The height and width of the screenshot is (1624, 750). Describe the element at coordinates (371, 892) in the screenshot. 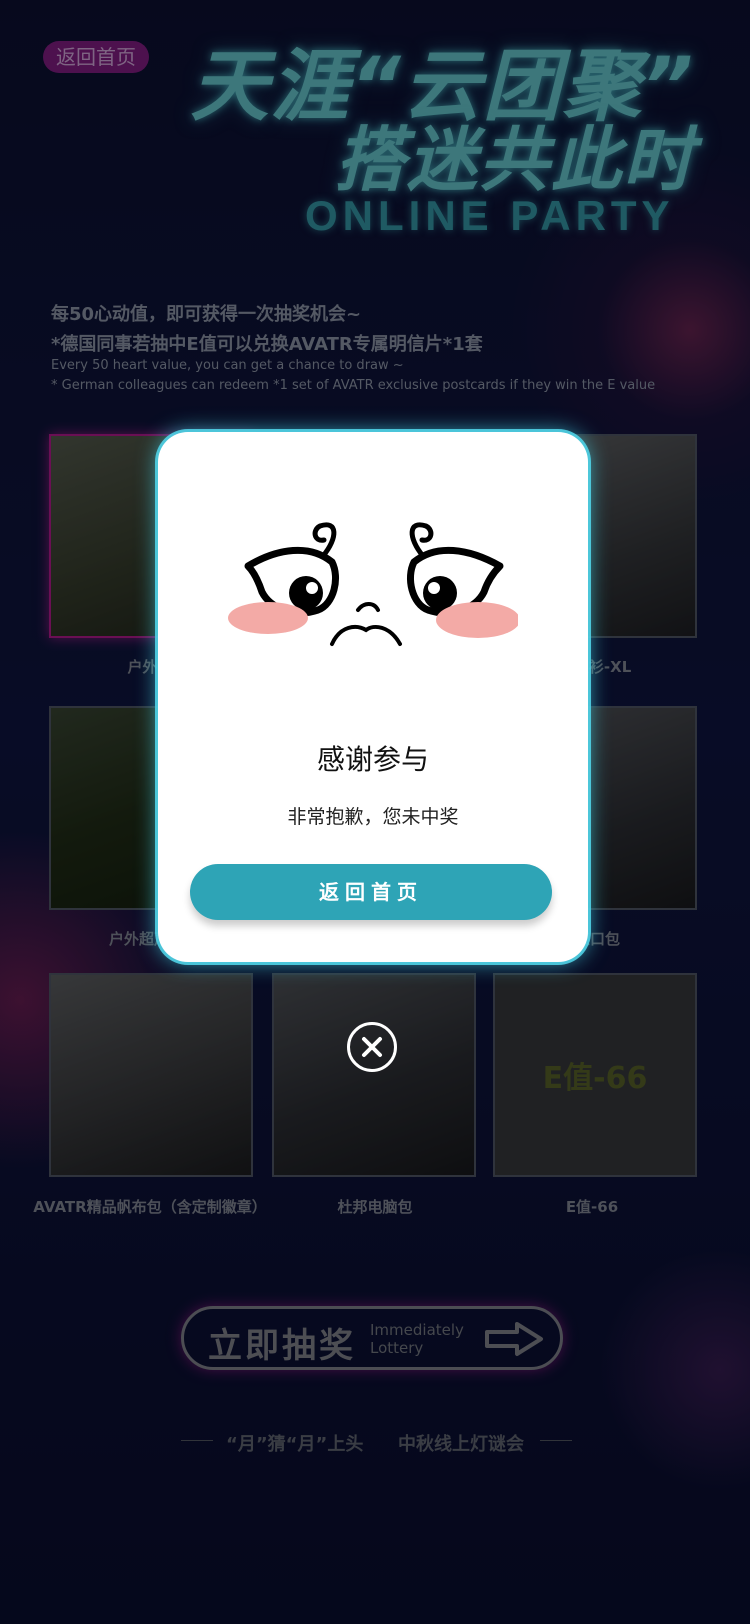

I see `modal-back-home-button: 返回首页` at that location.